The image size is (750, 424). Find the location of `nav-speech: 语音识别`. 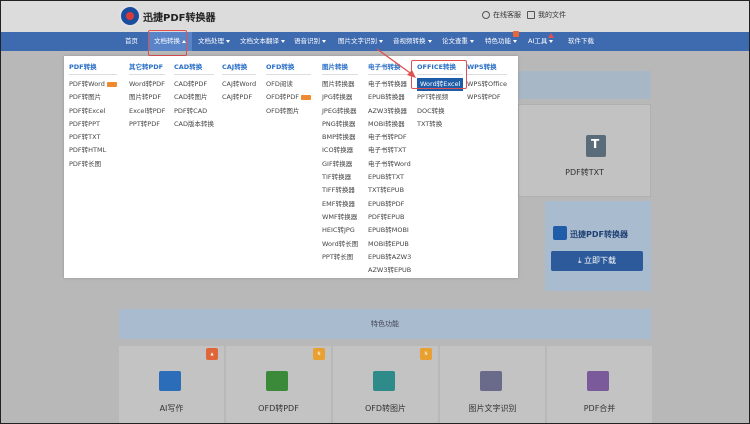

nav-speech: 语音识别 is located at coordinates (310, 41).